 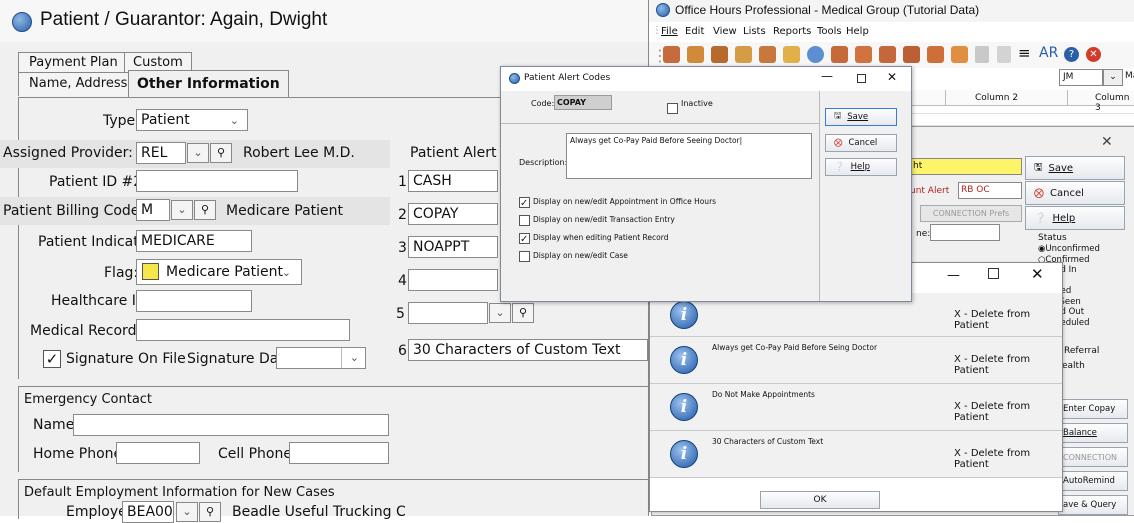 I want to click on help-icon: ?, so click(x=1071, y=54).